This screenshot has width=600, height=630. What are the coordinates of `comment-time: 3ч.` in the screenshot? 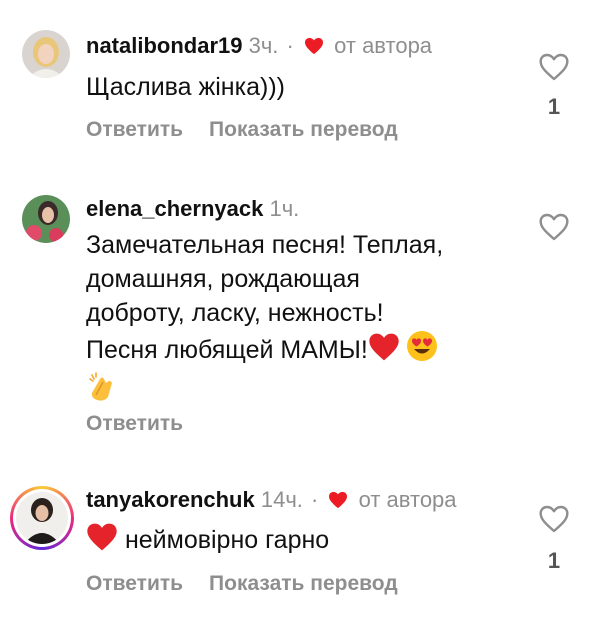 It's located at (263, 45).